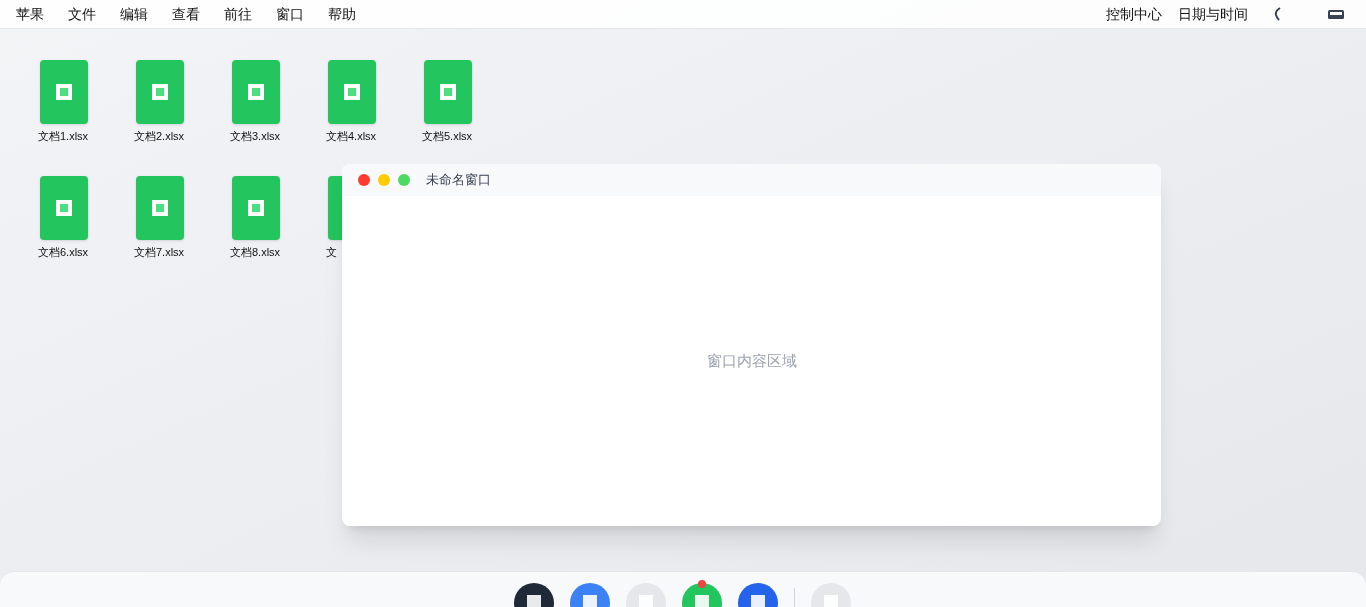 The height and width of the screenshot is (607, 1366). What do you see at coordinates (63, 252) in the screenshot?
I see `file-label: 文档6.xlsx` at bounding box center [63, 252].